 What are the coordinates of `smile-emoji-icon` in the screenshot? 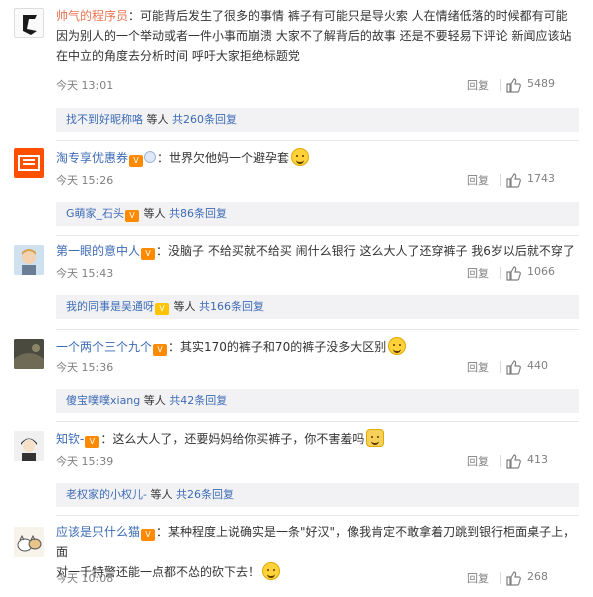 It's located at (300, 157).